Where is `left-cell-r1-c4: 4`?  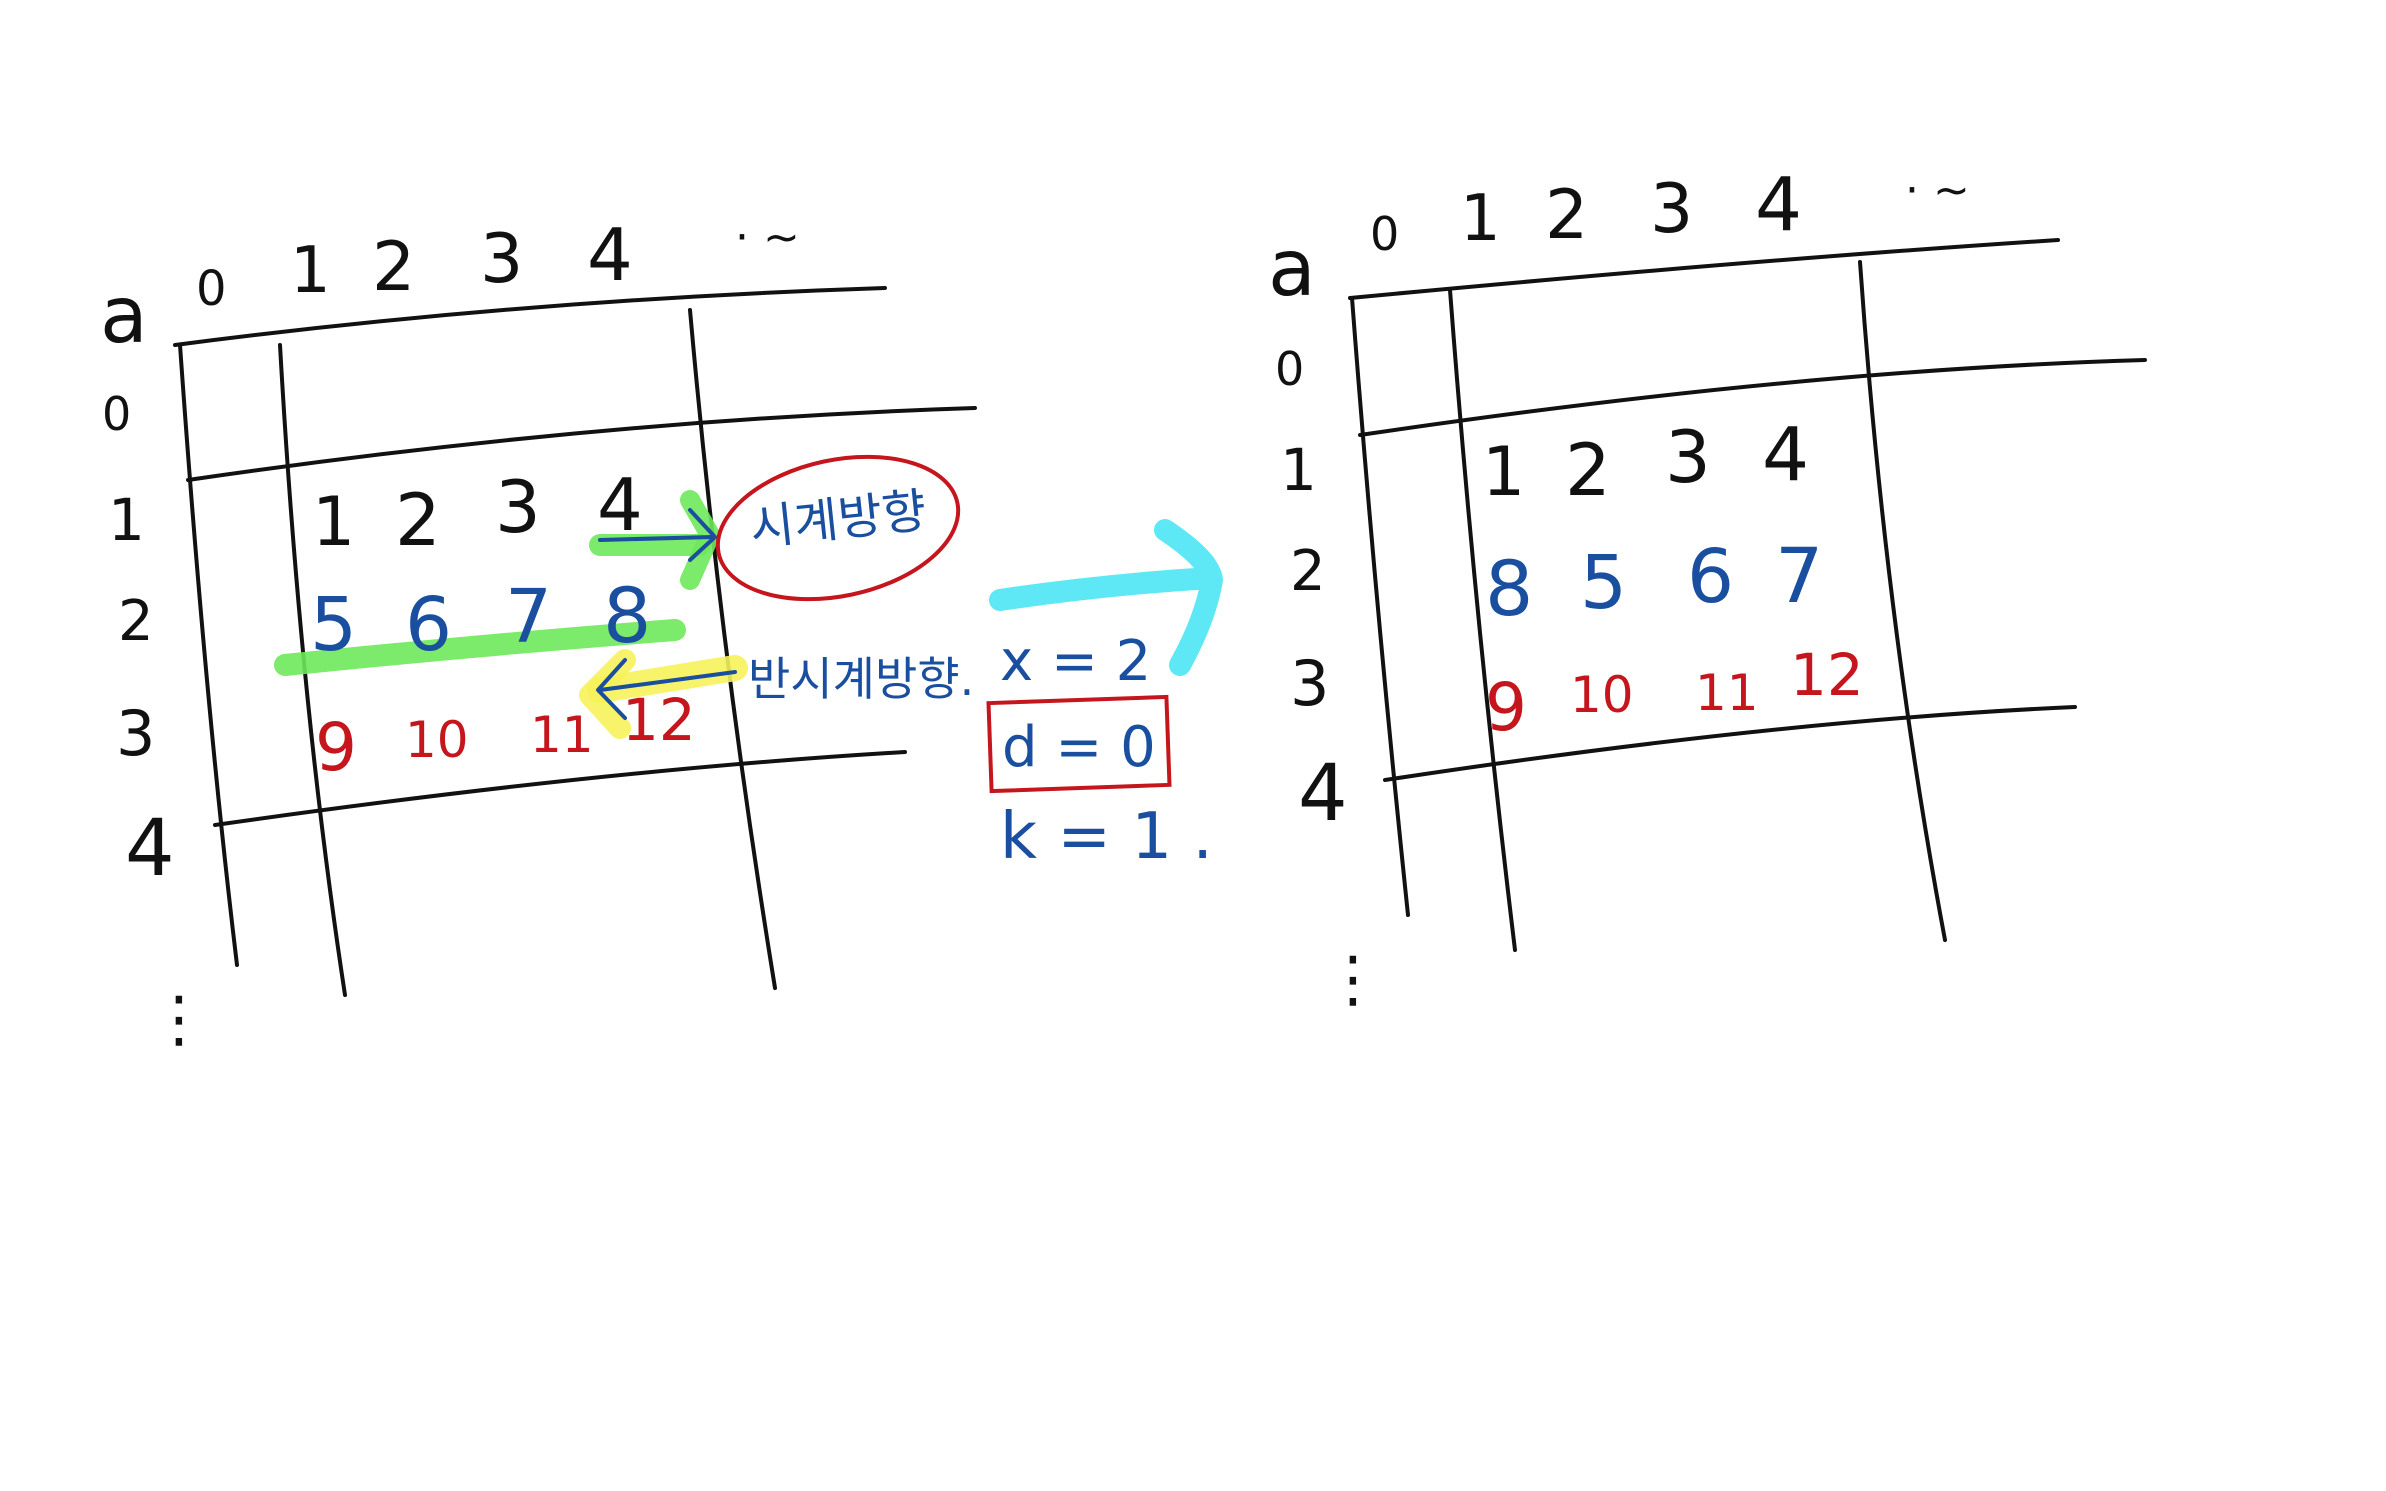
left-cell-r1-c4: 4 is located at coordinates (620, 505).